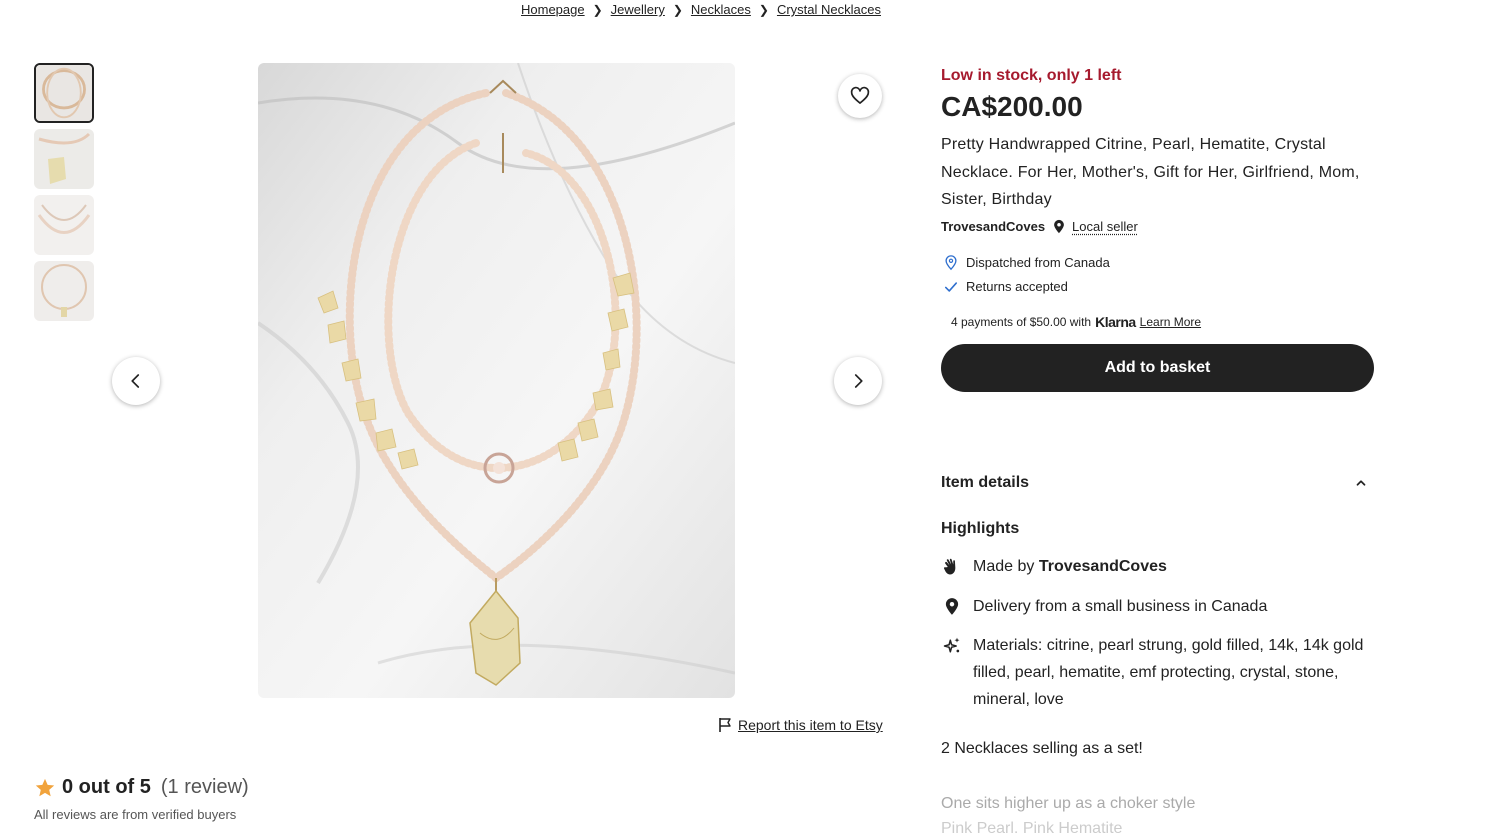 Image resolution: width=1506 pixels, height=833 pixels. I want to click on perks-list: Dispatched from Canada Returns accepted, so click(1157, 275).